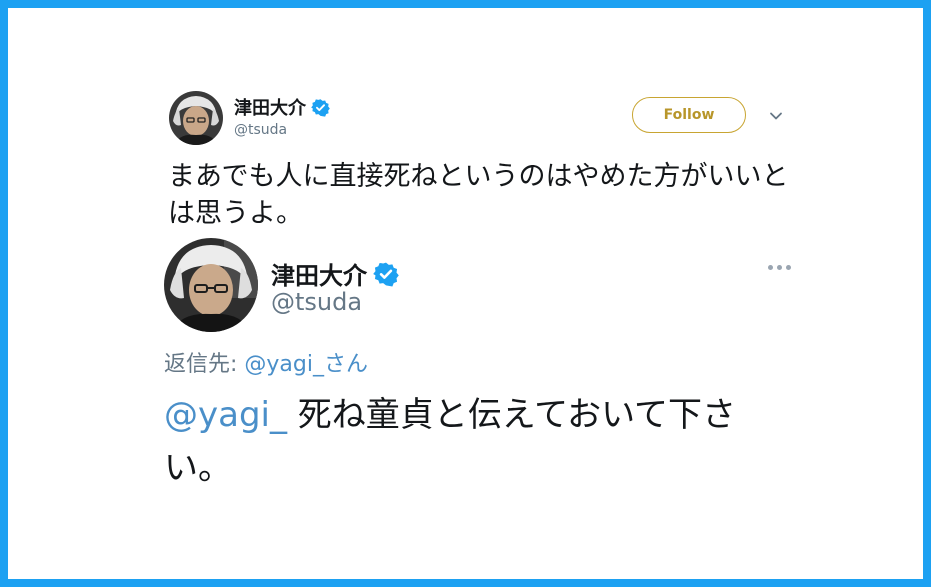  I want to click on quoted-display-name: 津田大介, so click(335, 273).